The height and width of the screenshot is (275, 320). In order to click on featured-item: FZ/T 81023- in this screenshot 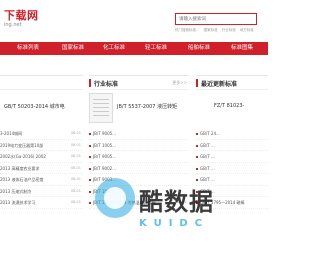, I will do `click(232, 108)`.